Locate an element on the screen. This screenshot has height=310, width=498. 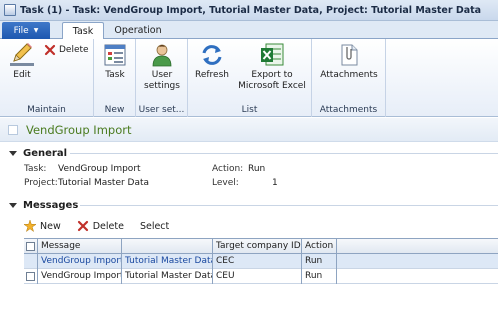
grid-delete-label: Delete is located at coordinates (108, 226).